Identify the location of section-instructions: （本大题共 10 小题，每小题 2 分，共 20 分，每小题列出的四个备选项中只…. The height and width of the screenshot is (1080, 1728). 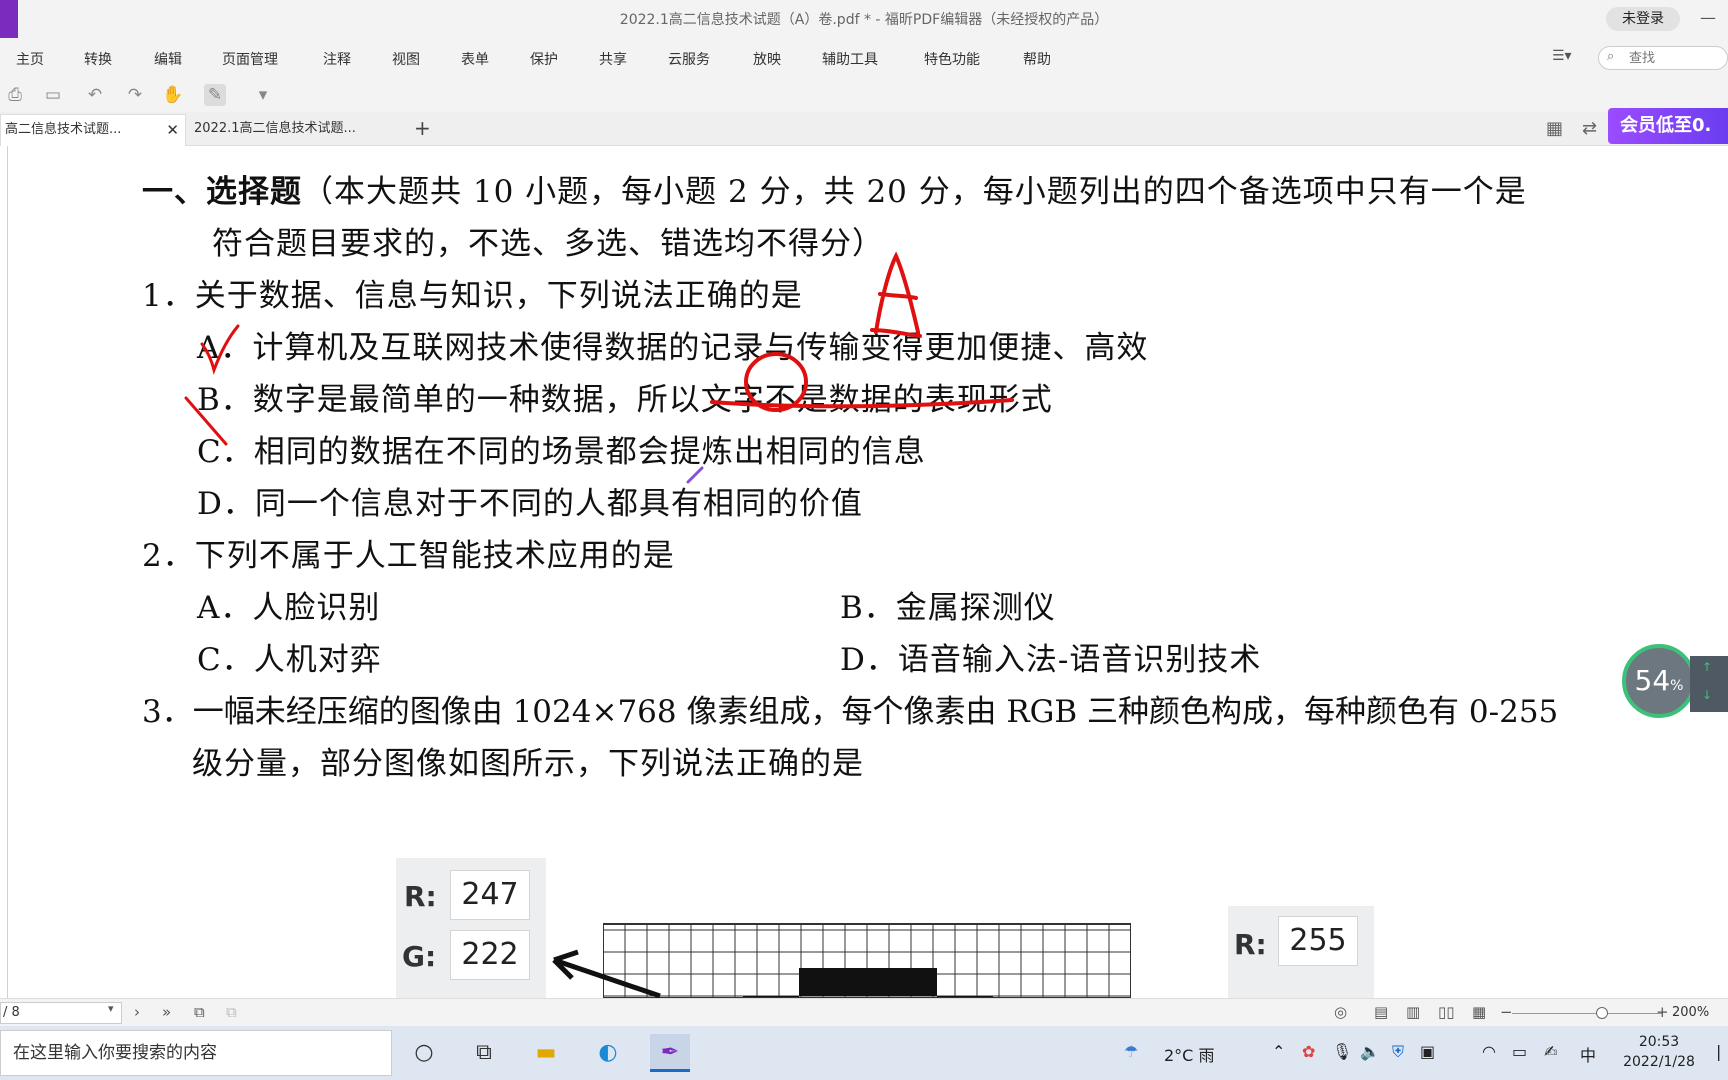
(914, 192).